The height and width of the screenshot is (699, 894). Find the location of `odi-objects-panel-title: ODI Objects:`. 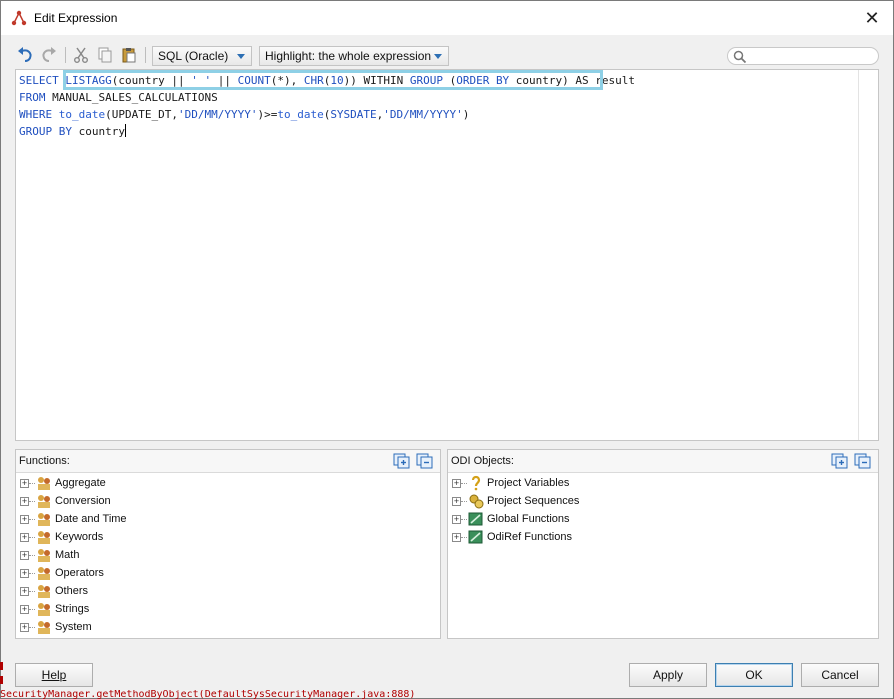

odi-objects-panel-title: ODI Objects: is located at coordinates (482, 461).